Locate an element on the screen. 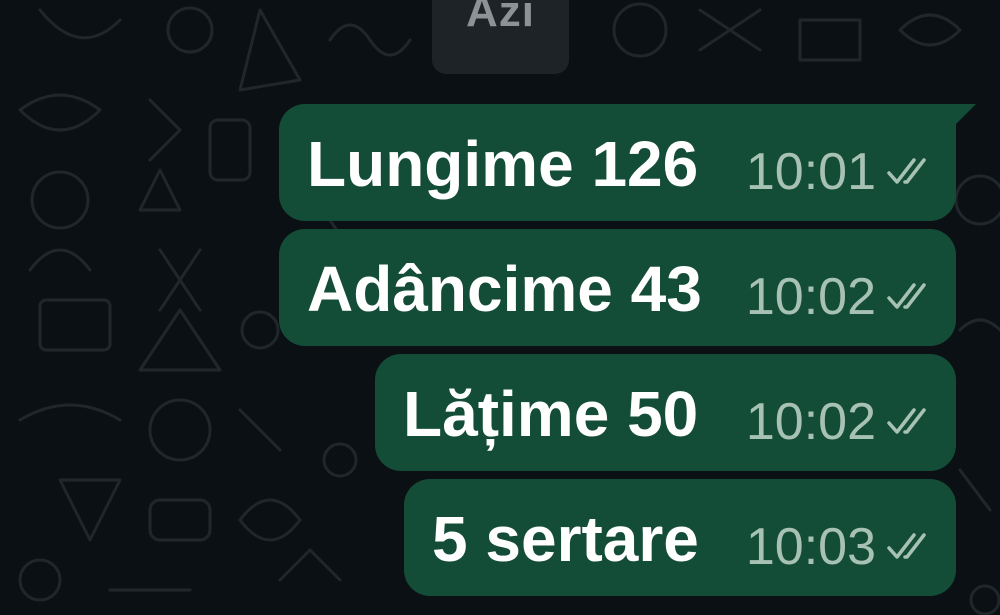  message-text: Adâncime 43 is located at coordinates (504, 289).